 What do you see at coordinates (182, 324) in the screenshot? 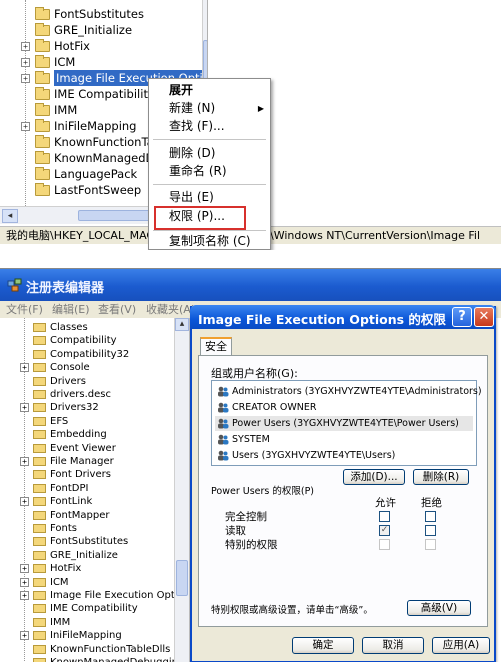
I see `scroll-up-button: ▴` at bounding box center [182, 324].